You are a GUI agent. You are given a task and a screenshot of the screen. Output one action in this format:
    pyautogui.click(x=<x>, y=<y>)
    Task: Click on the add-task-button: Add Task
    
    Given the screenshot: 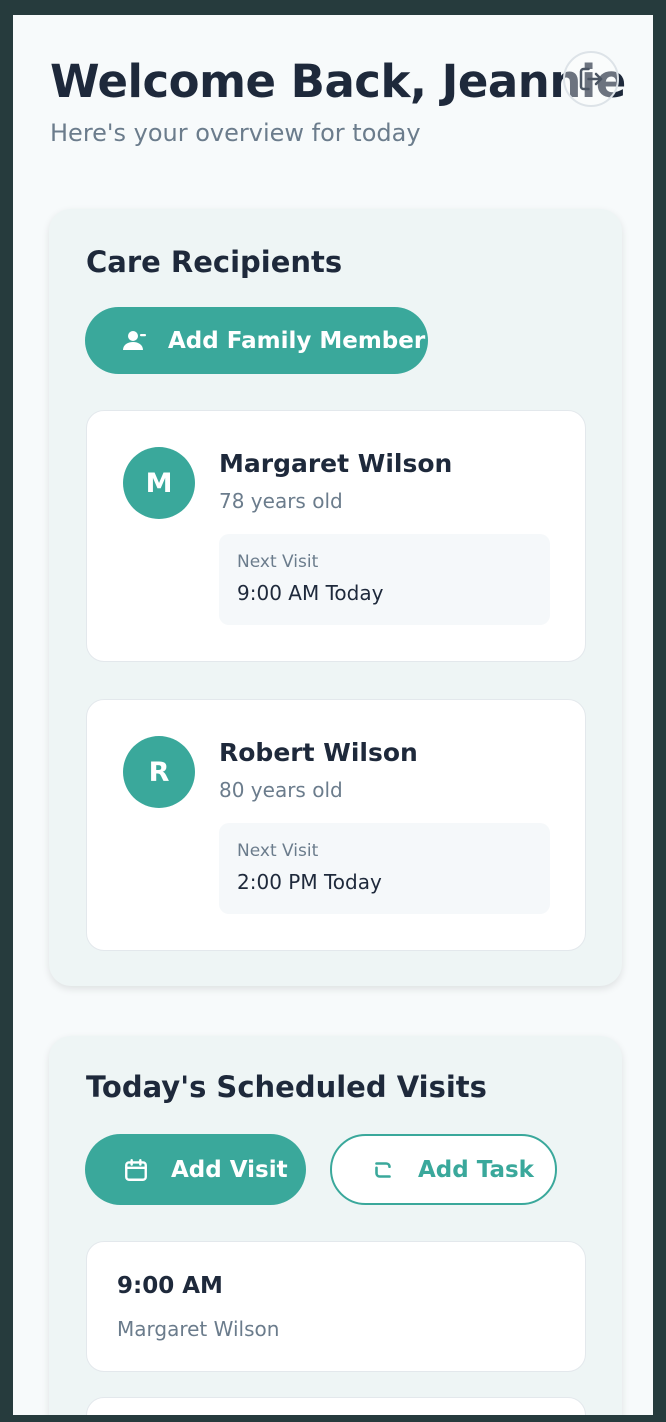 What is the action you would take?
    pyautogui.click(x=443, y=1169)
    